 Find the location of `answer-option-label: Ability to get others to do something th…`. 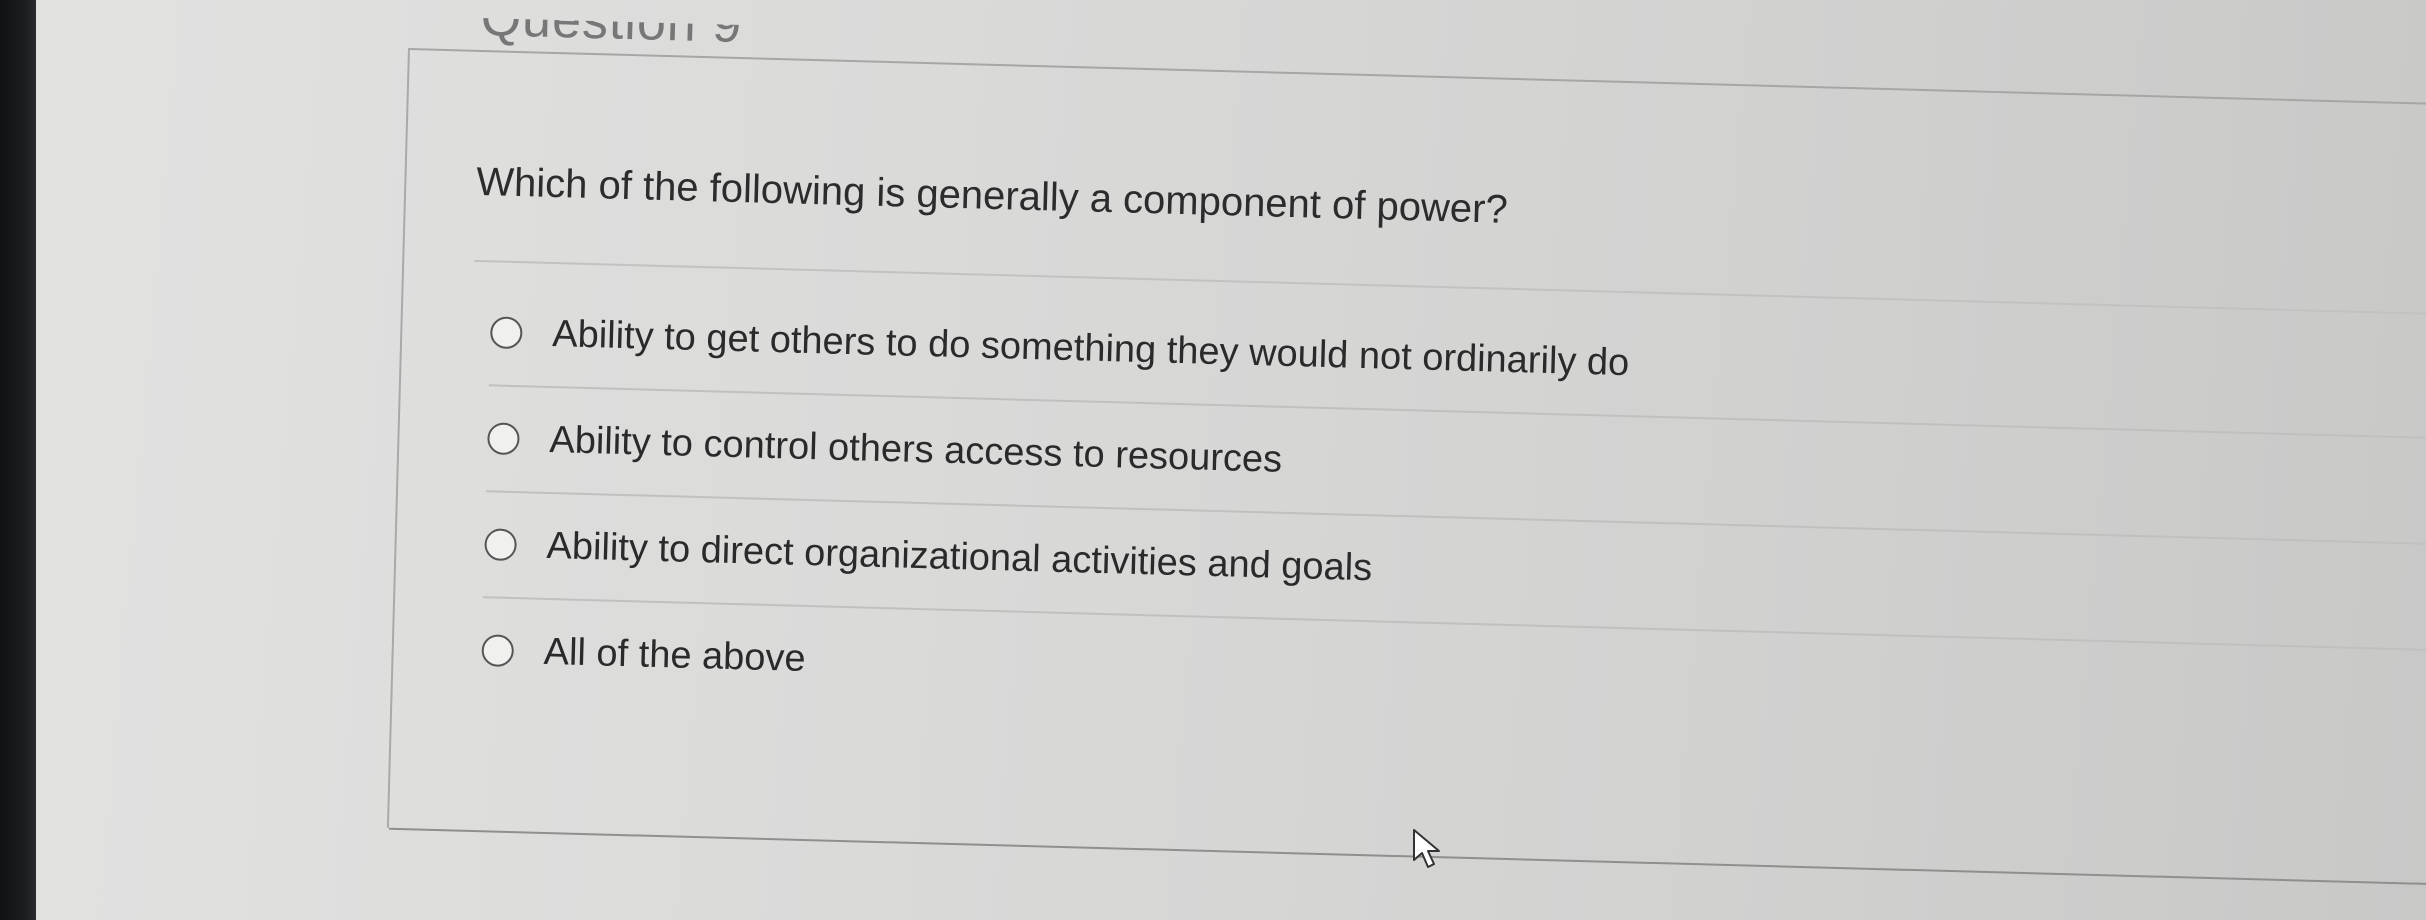

answer-option-label: Ability to get others to do something th… is located at coordinates (1091, 349).